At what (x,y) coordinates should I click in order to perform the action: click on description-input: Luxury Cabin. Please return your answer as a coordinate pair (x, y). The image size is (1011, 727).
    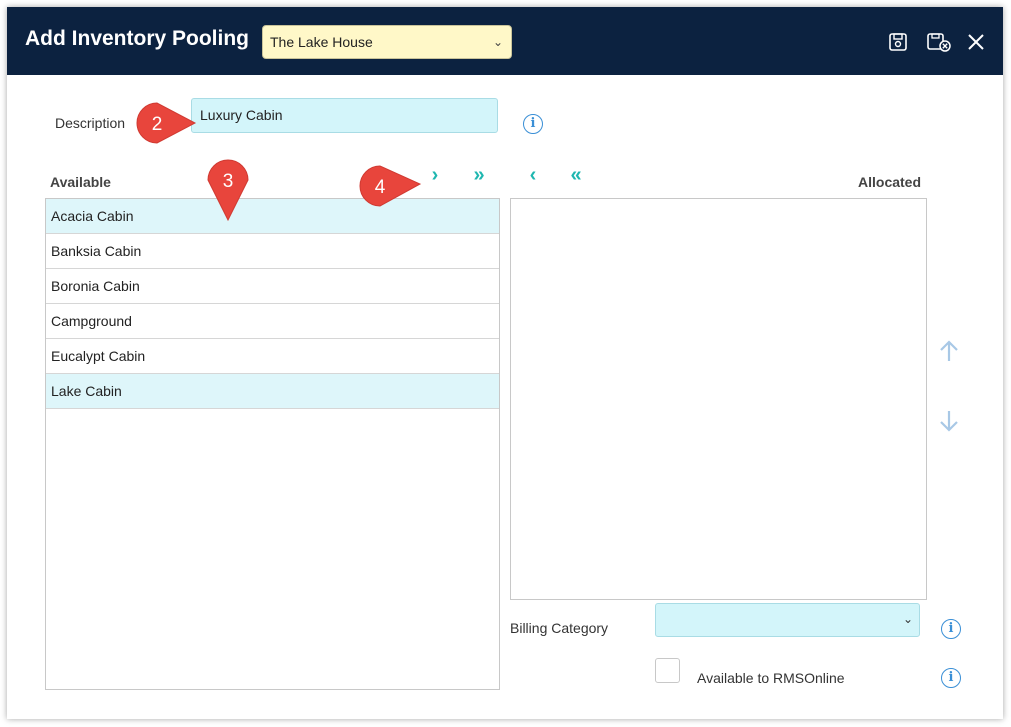
    Looking at the image, I should click on (344, 115).